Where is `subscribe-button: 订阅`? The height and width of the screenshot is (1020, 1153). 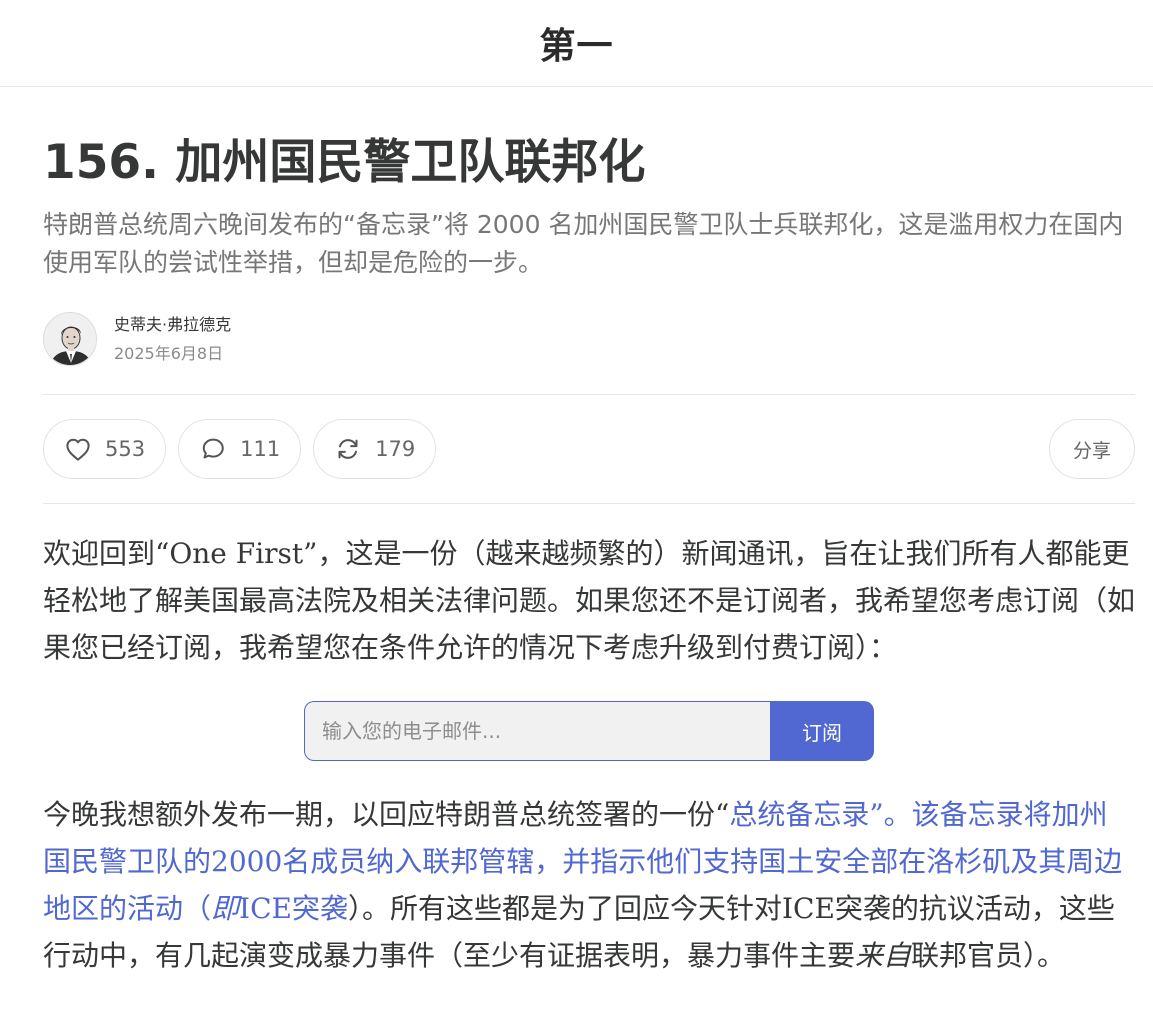 subscribe-button: 订阅 is located at coordinates (822, 731).